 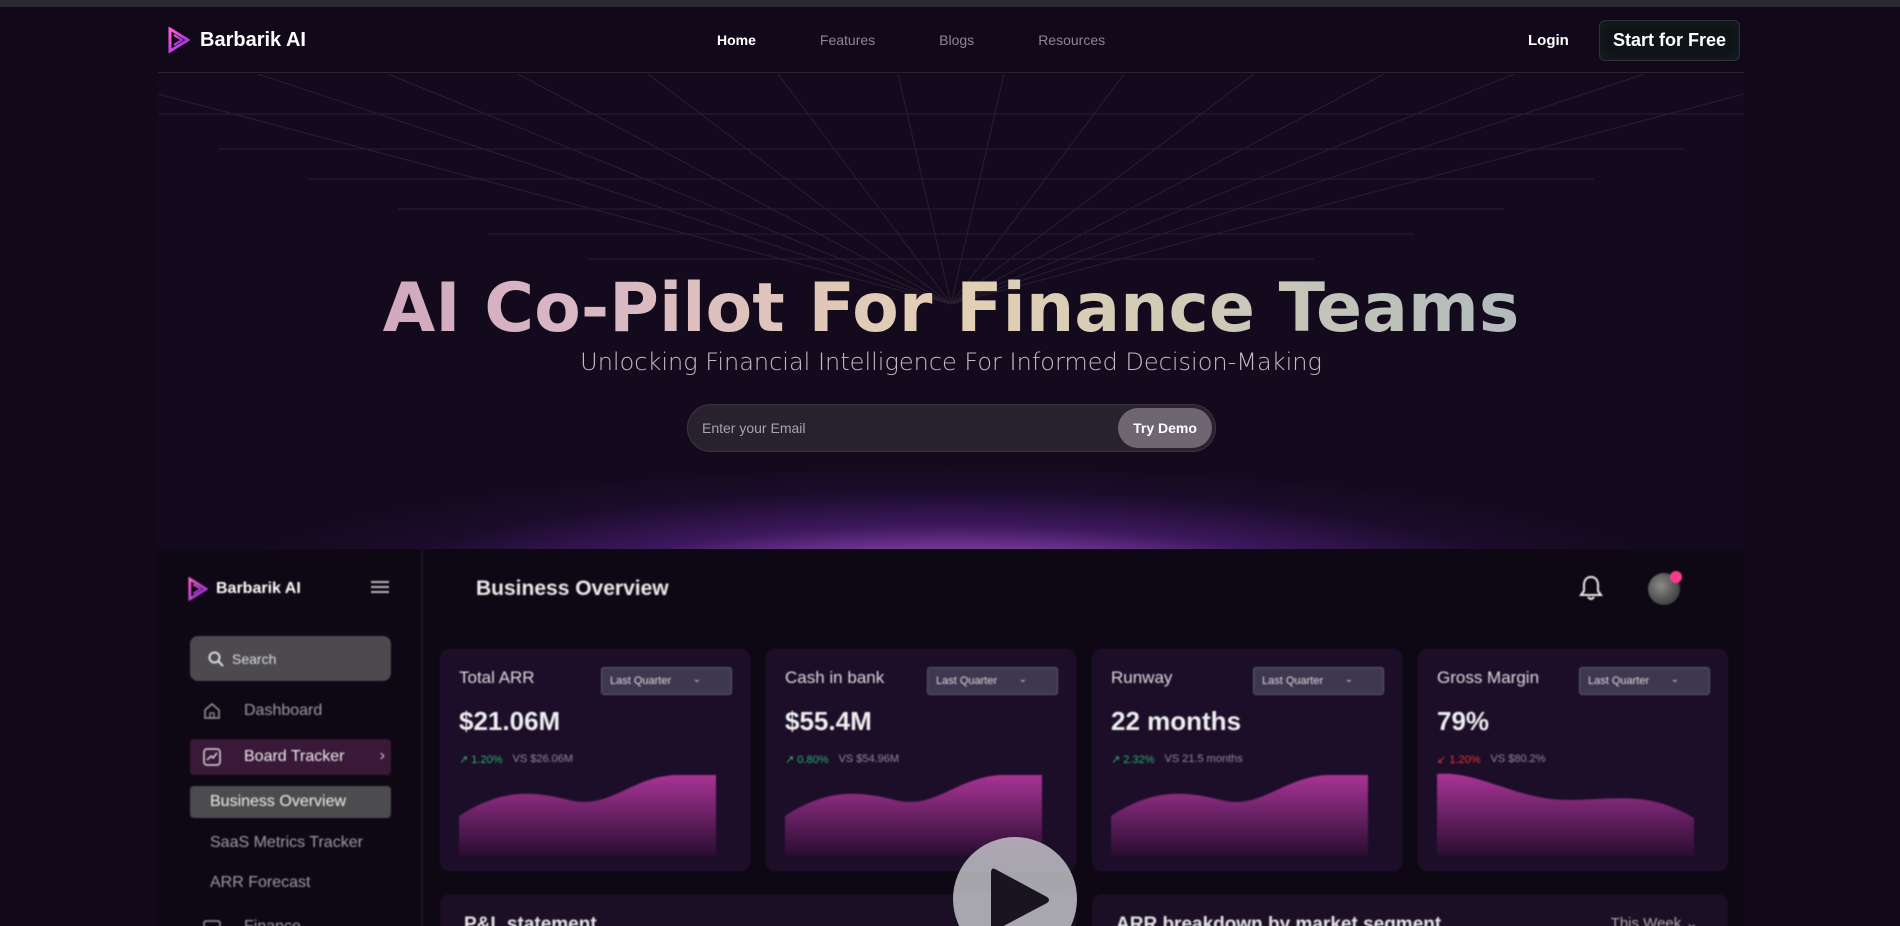 I want to click on trend-up-icon: ↗ 0.80%, so click(x=807, y=760).